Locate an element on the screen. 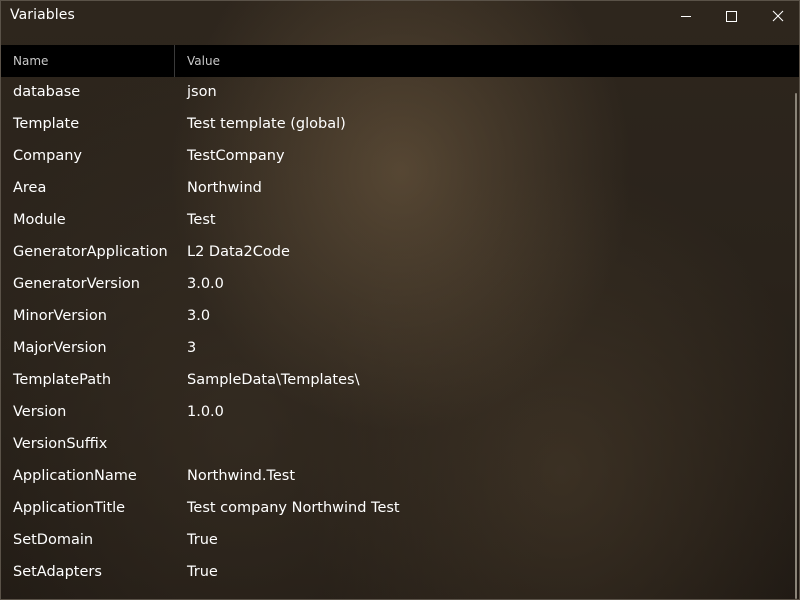 Image resolution: width=800 pixels, height=600 pixels. variable-name: VersionSuffix is located at coordinates (60, 444).